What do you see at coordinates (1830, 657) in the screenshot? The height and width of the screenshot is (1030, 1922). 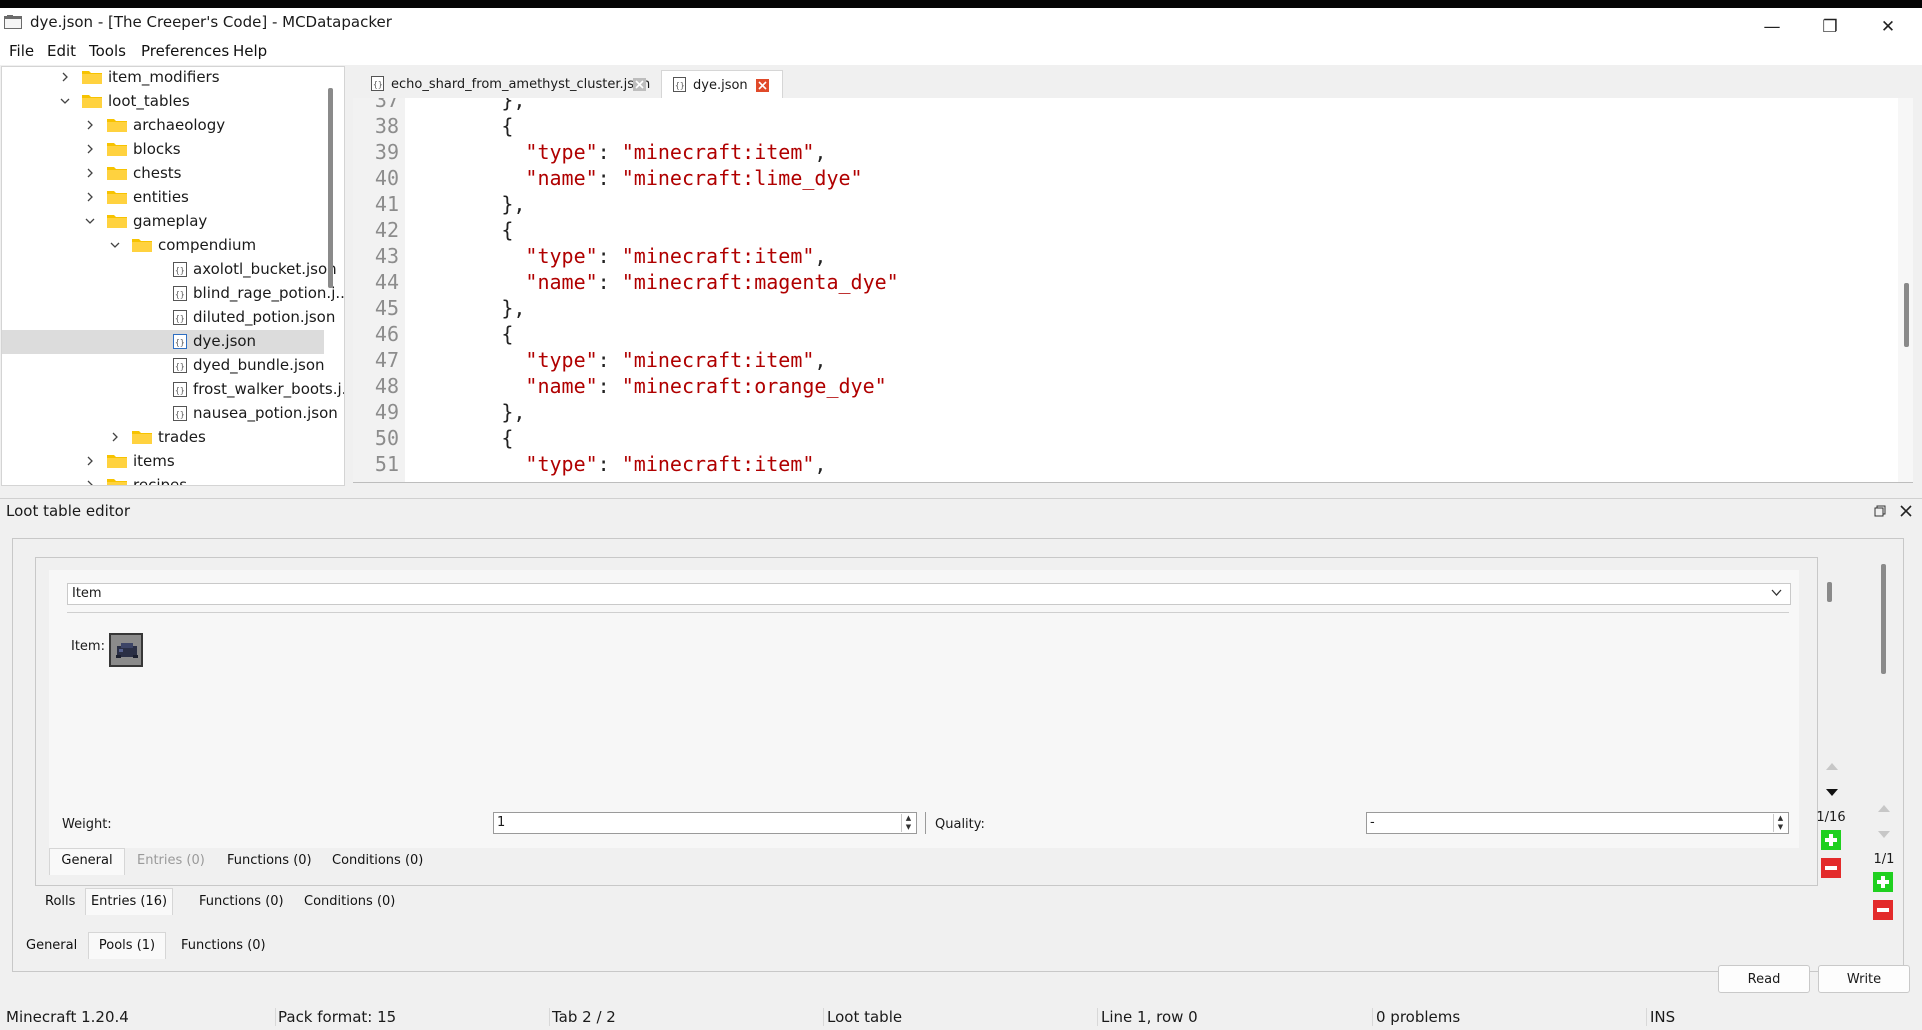 I see `entry-scrollbar` at bounding box center [1830, 657].